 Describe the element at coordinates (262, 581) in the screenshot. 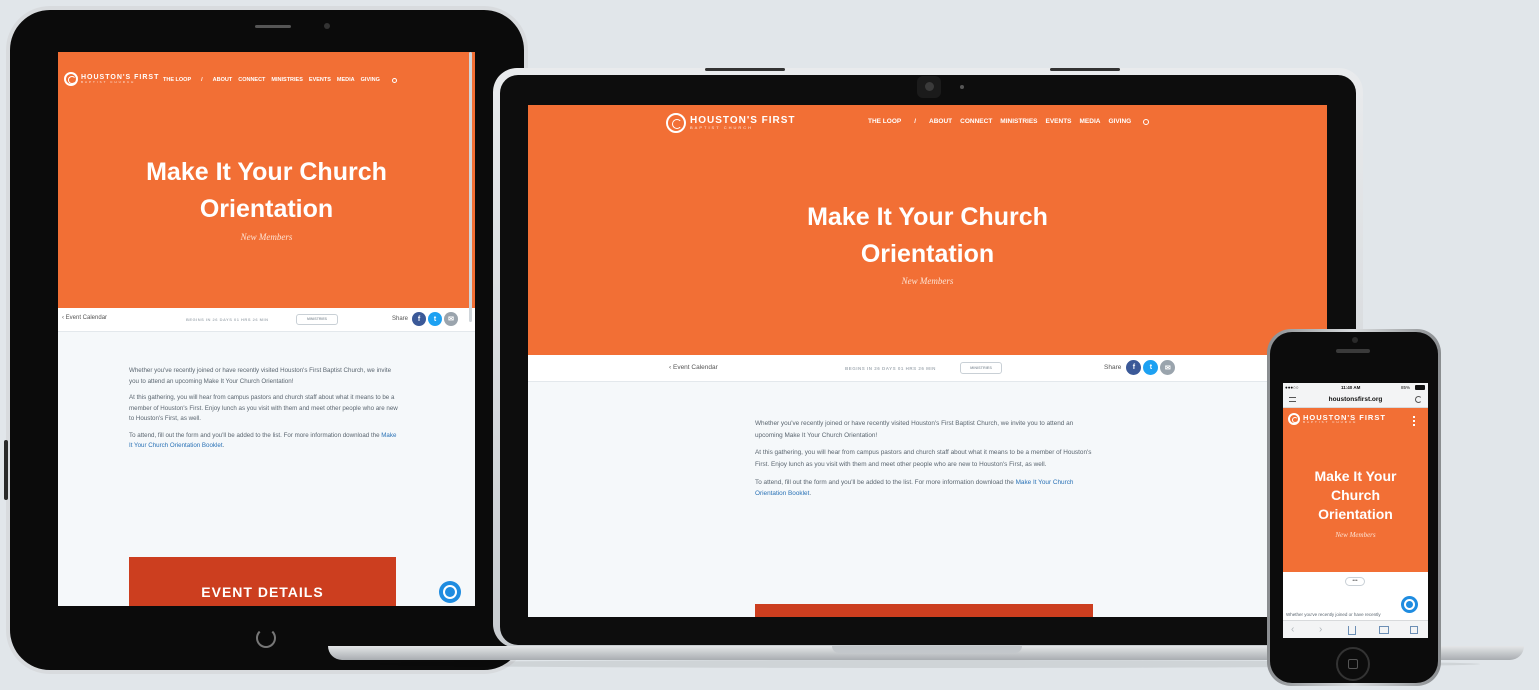

I see `event-details-button: EVENT DETAILS` at that location.